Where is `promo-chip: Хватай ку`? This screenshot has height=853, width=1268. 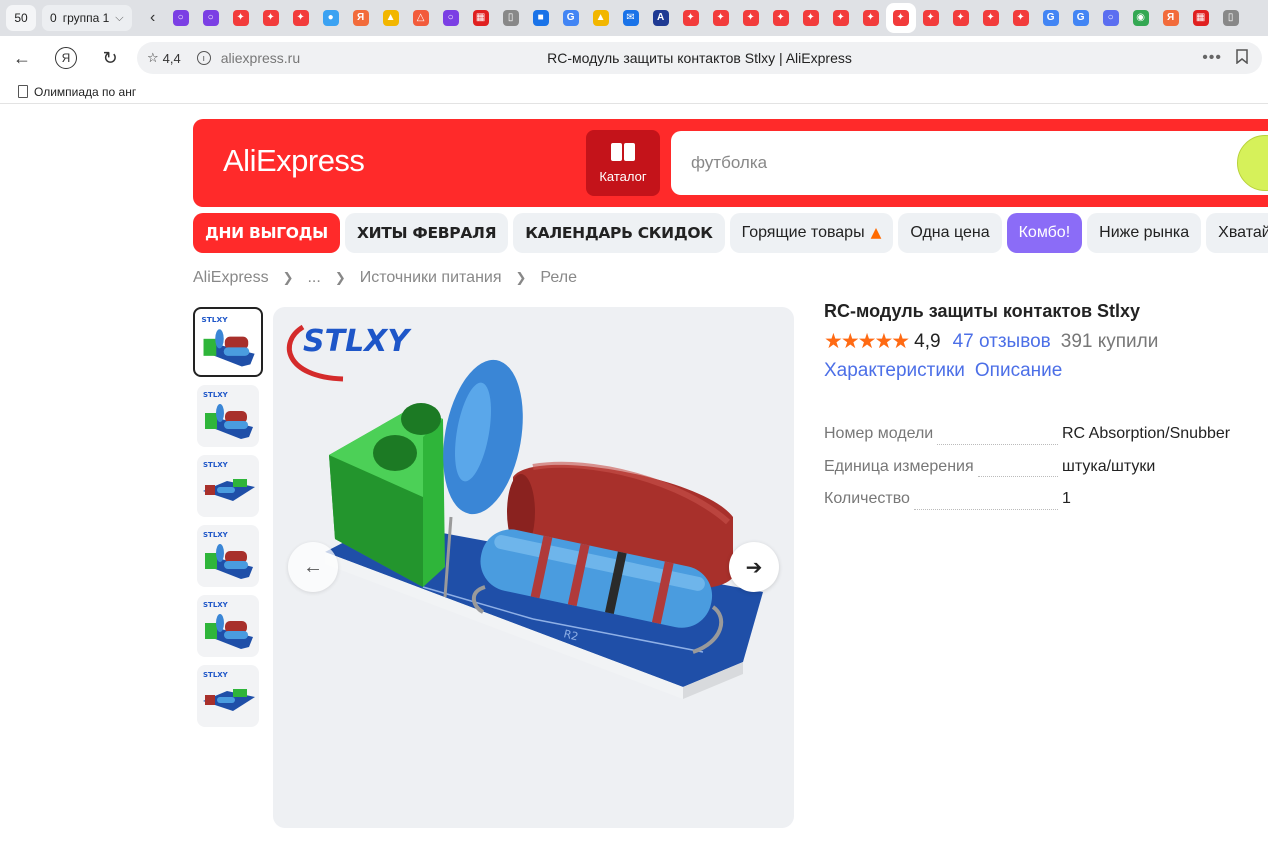
promo-chip: Хватай ку is located at coordinates (1237, 233).